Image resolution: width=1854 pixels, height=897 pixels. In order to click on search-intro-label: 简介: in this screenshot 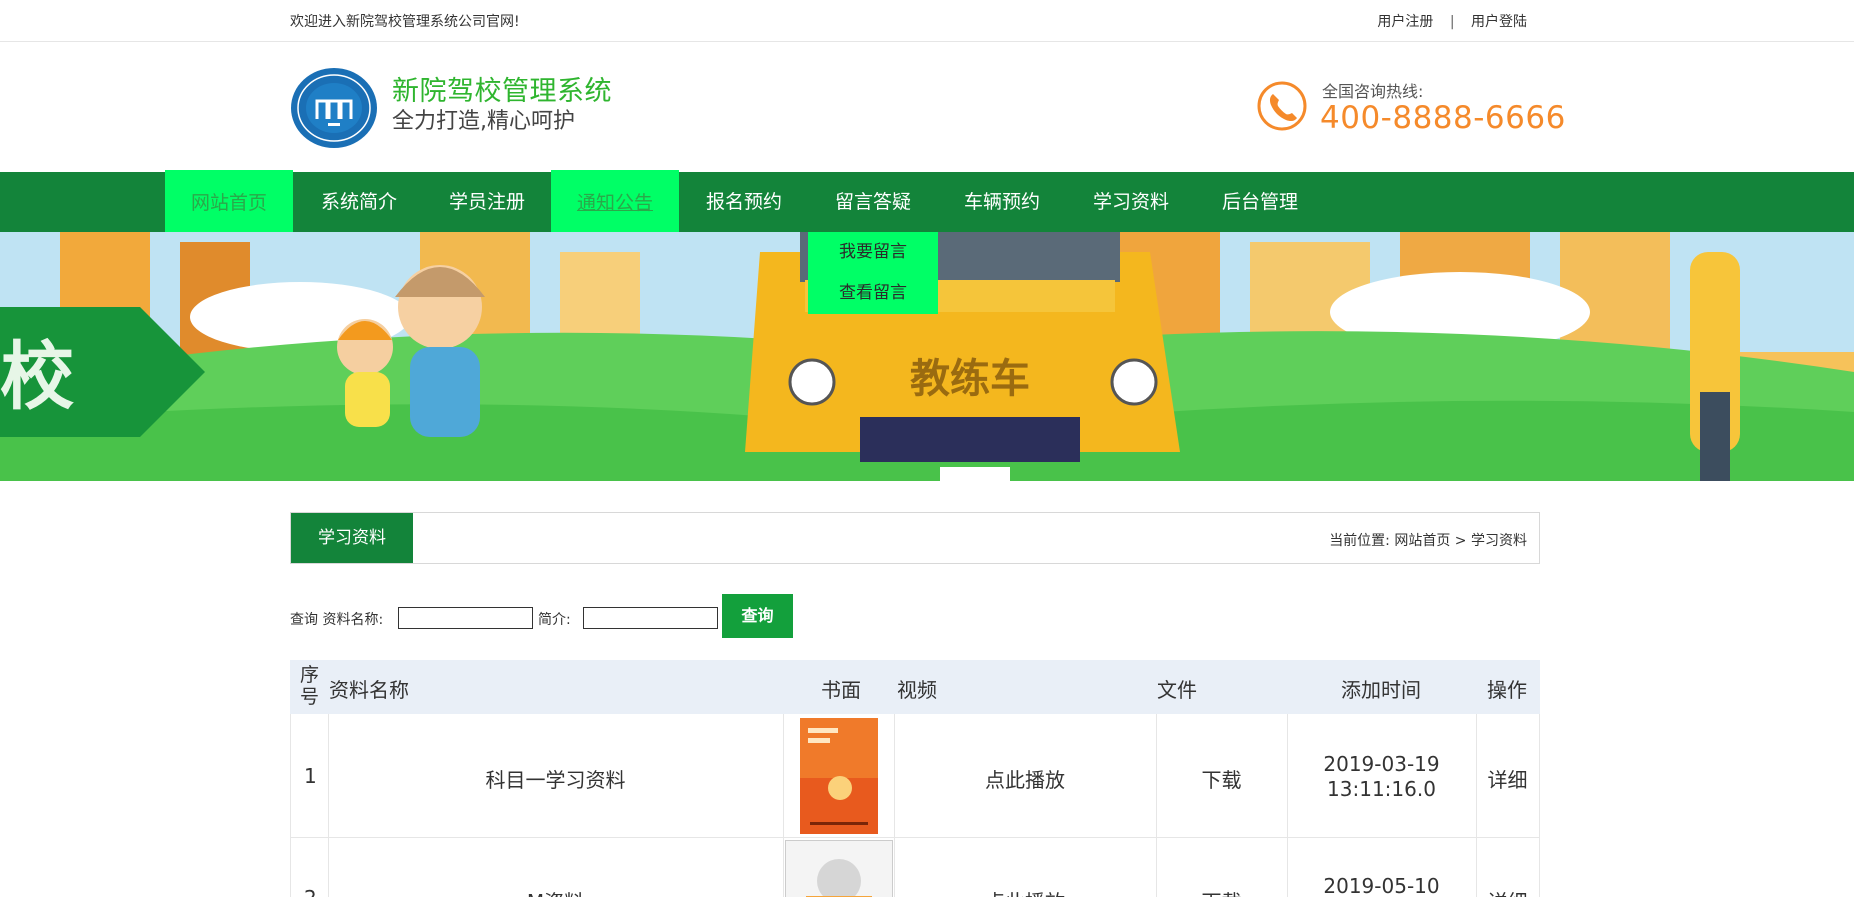, I will do `click(554, 620)`.